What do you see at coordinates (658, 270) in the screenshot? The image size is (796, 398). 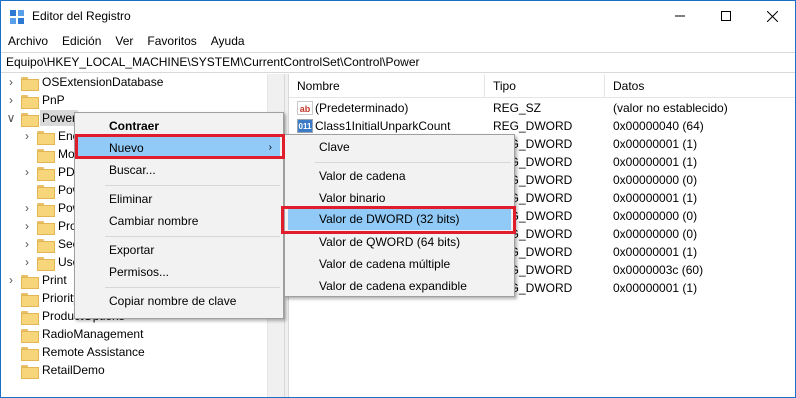 I see `value-data-cell: 0x0000003c (60)` at bounding box center [658, 270].